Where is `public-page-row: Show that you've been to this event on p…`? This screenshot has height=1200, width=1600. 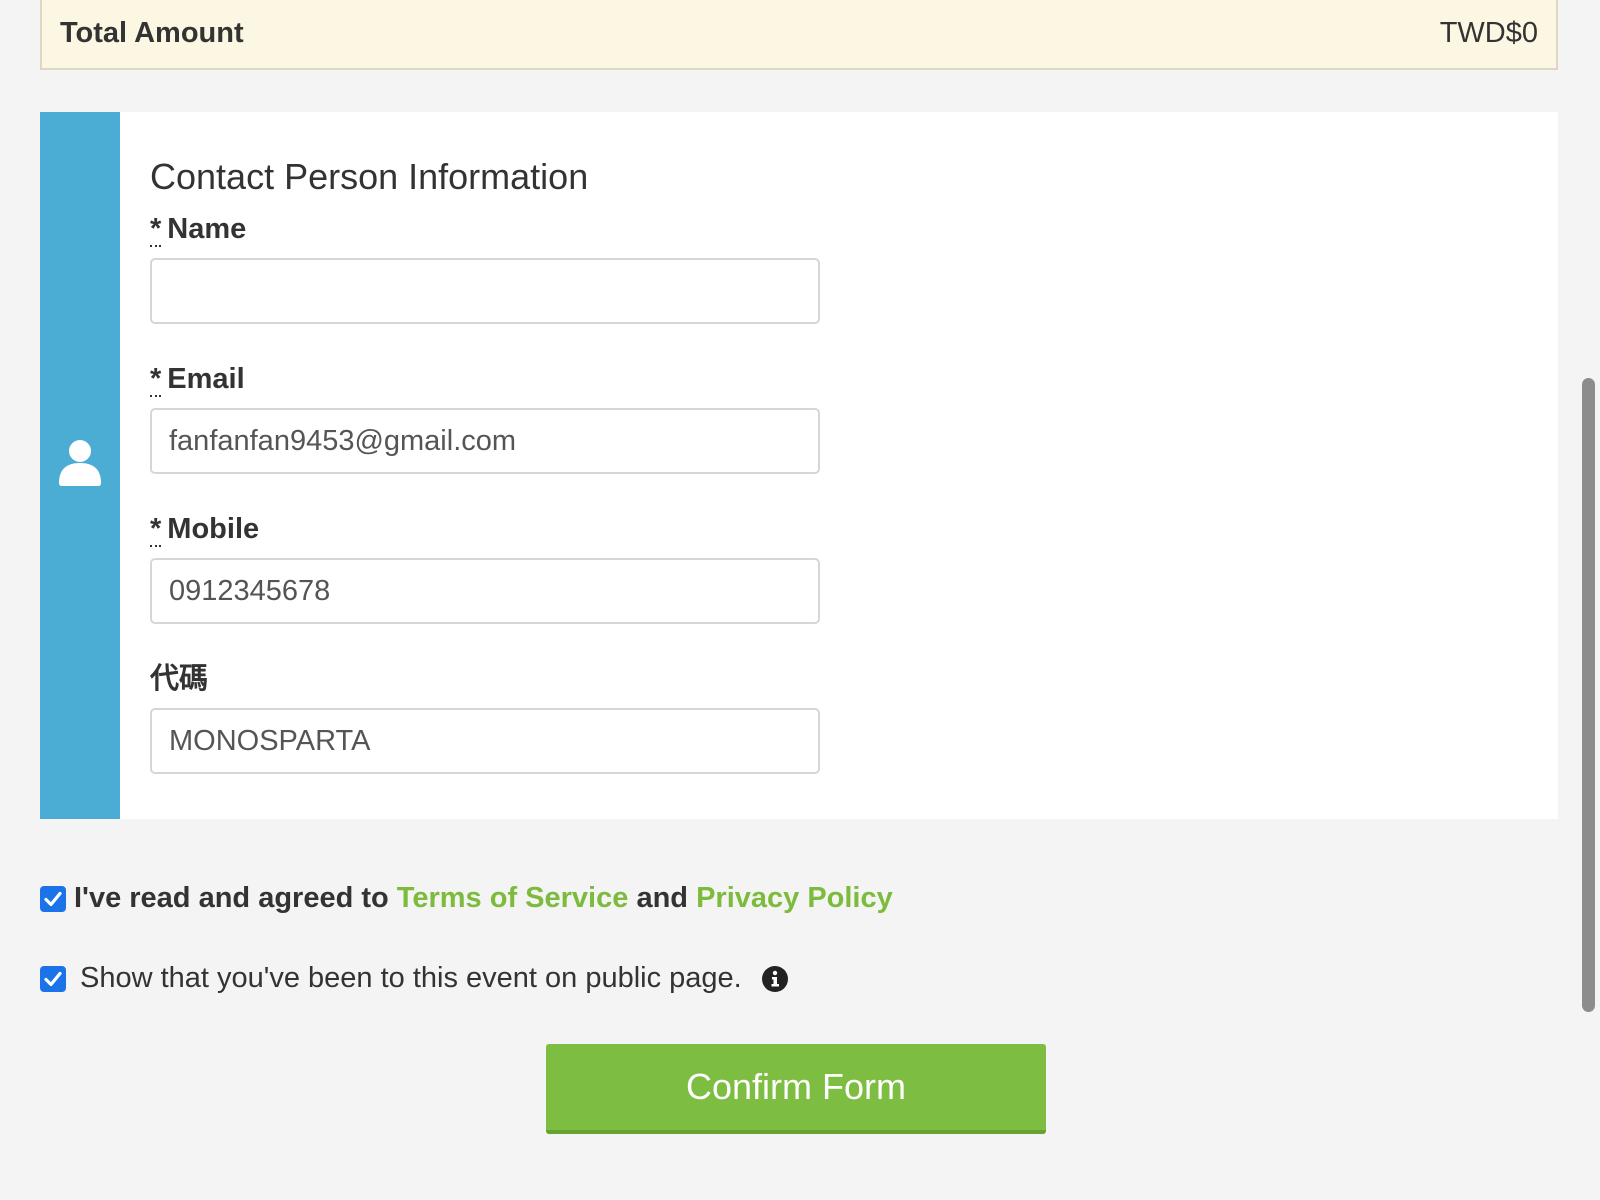
public-page-row: Show that you've been to this event on p… is located at coordinates (414, 978).